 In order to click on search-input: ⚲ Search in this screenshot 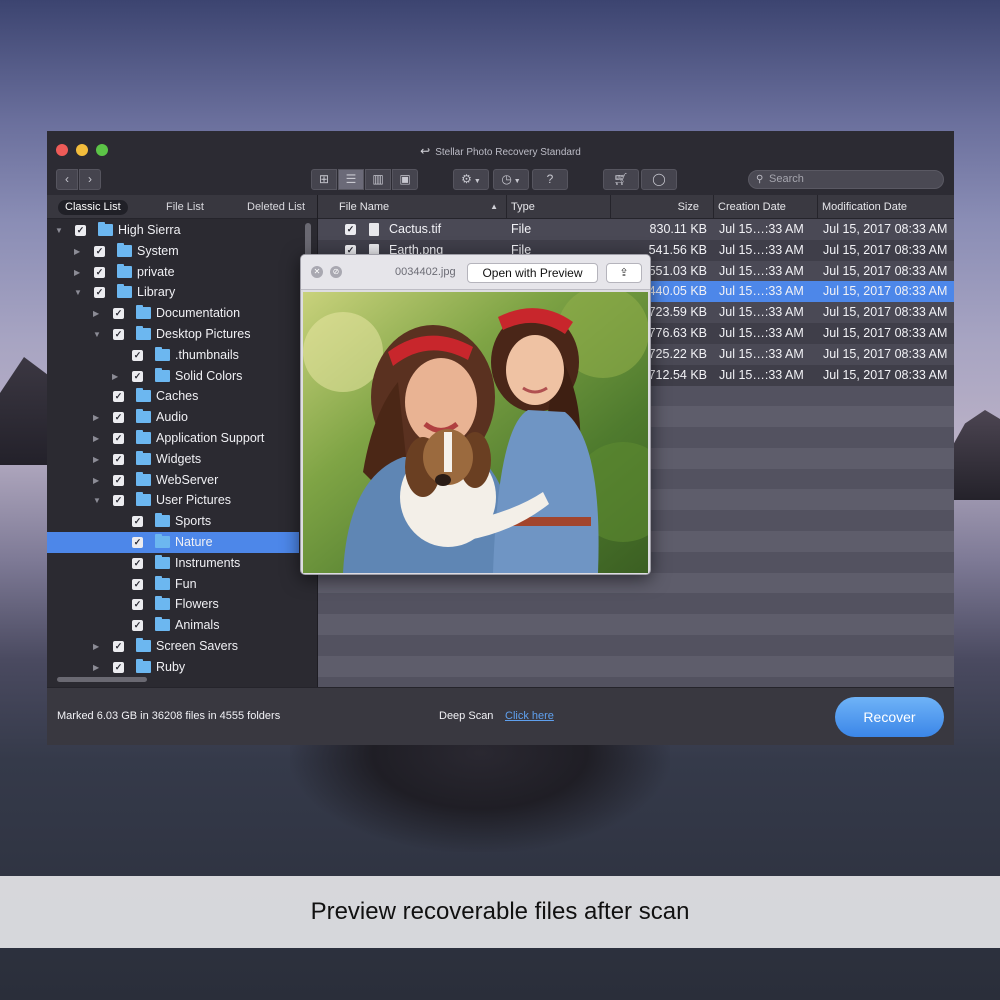, I will do `click(846, 179)`.